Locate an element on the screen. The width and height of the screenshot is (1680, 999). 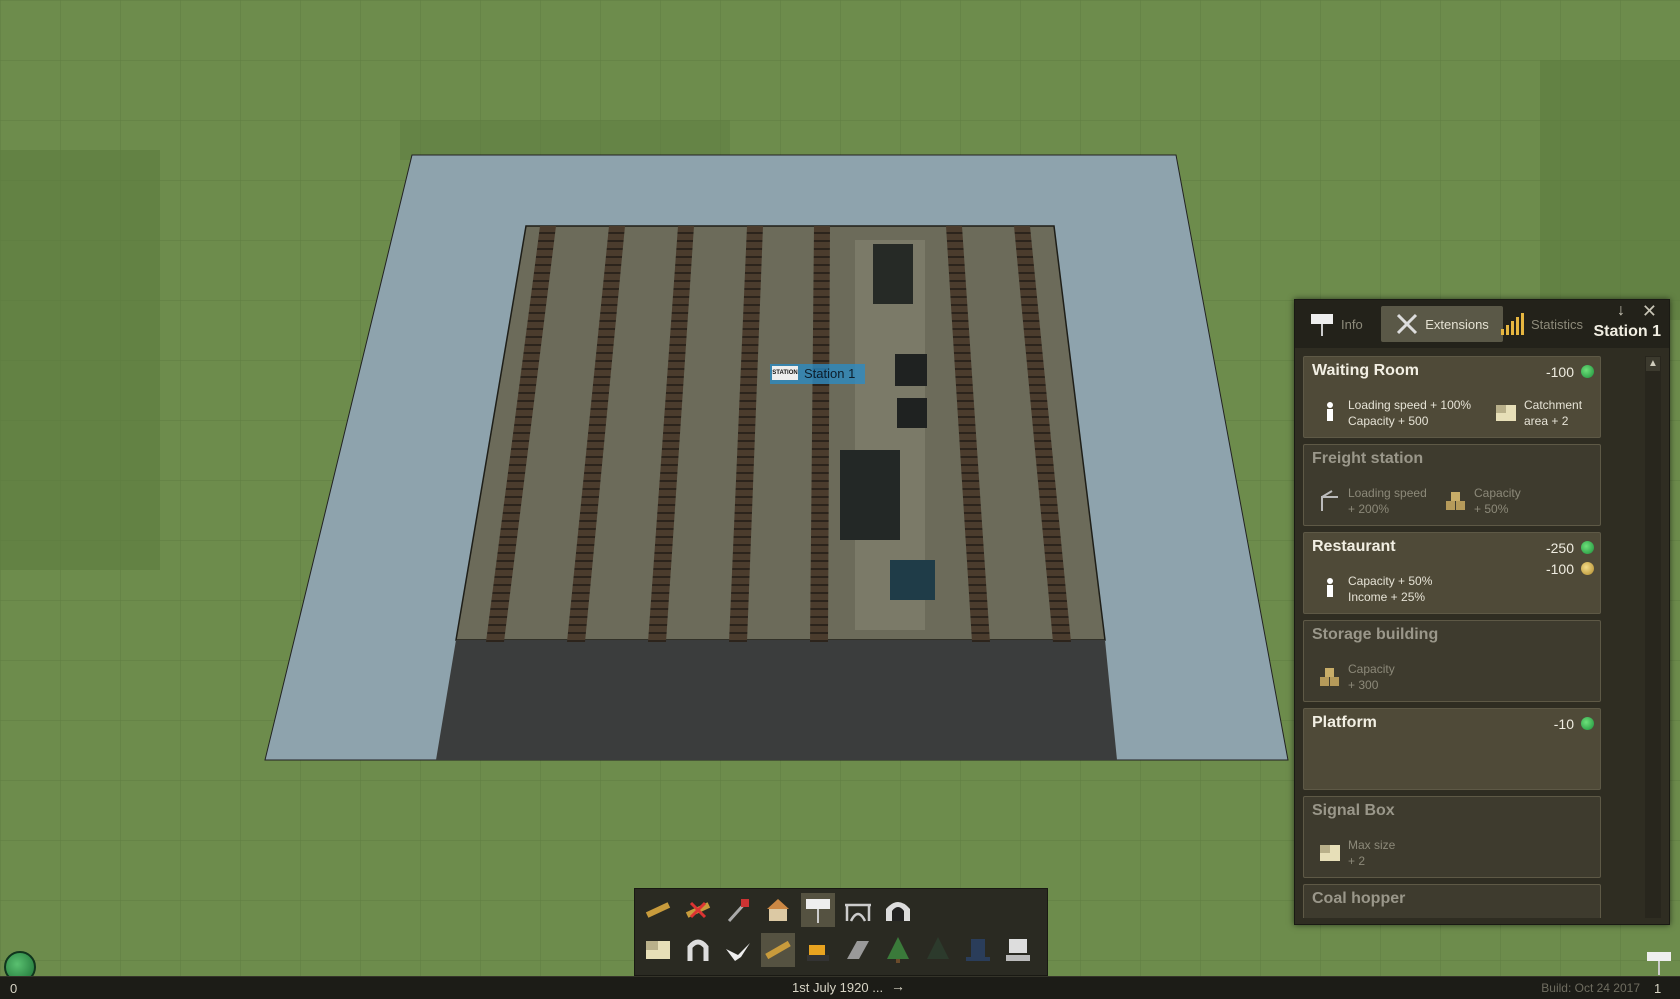
extension-name: Restaurant is located at coordinates (1354, 546).